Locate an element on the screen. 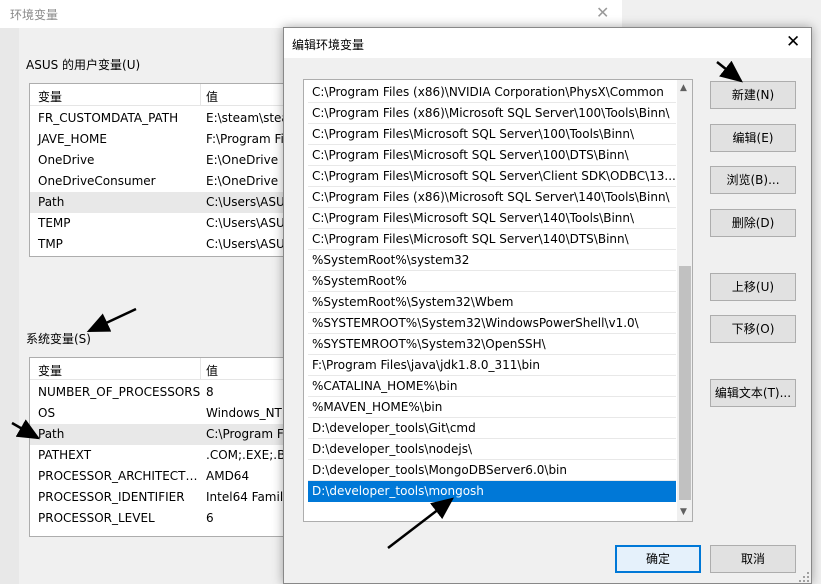  table-row: OneDriveConsumer E:\OneDrive is located at coordinates (156, 181).